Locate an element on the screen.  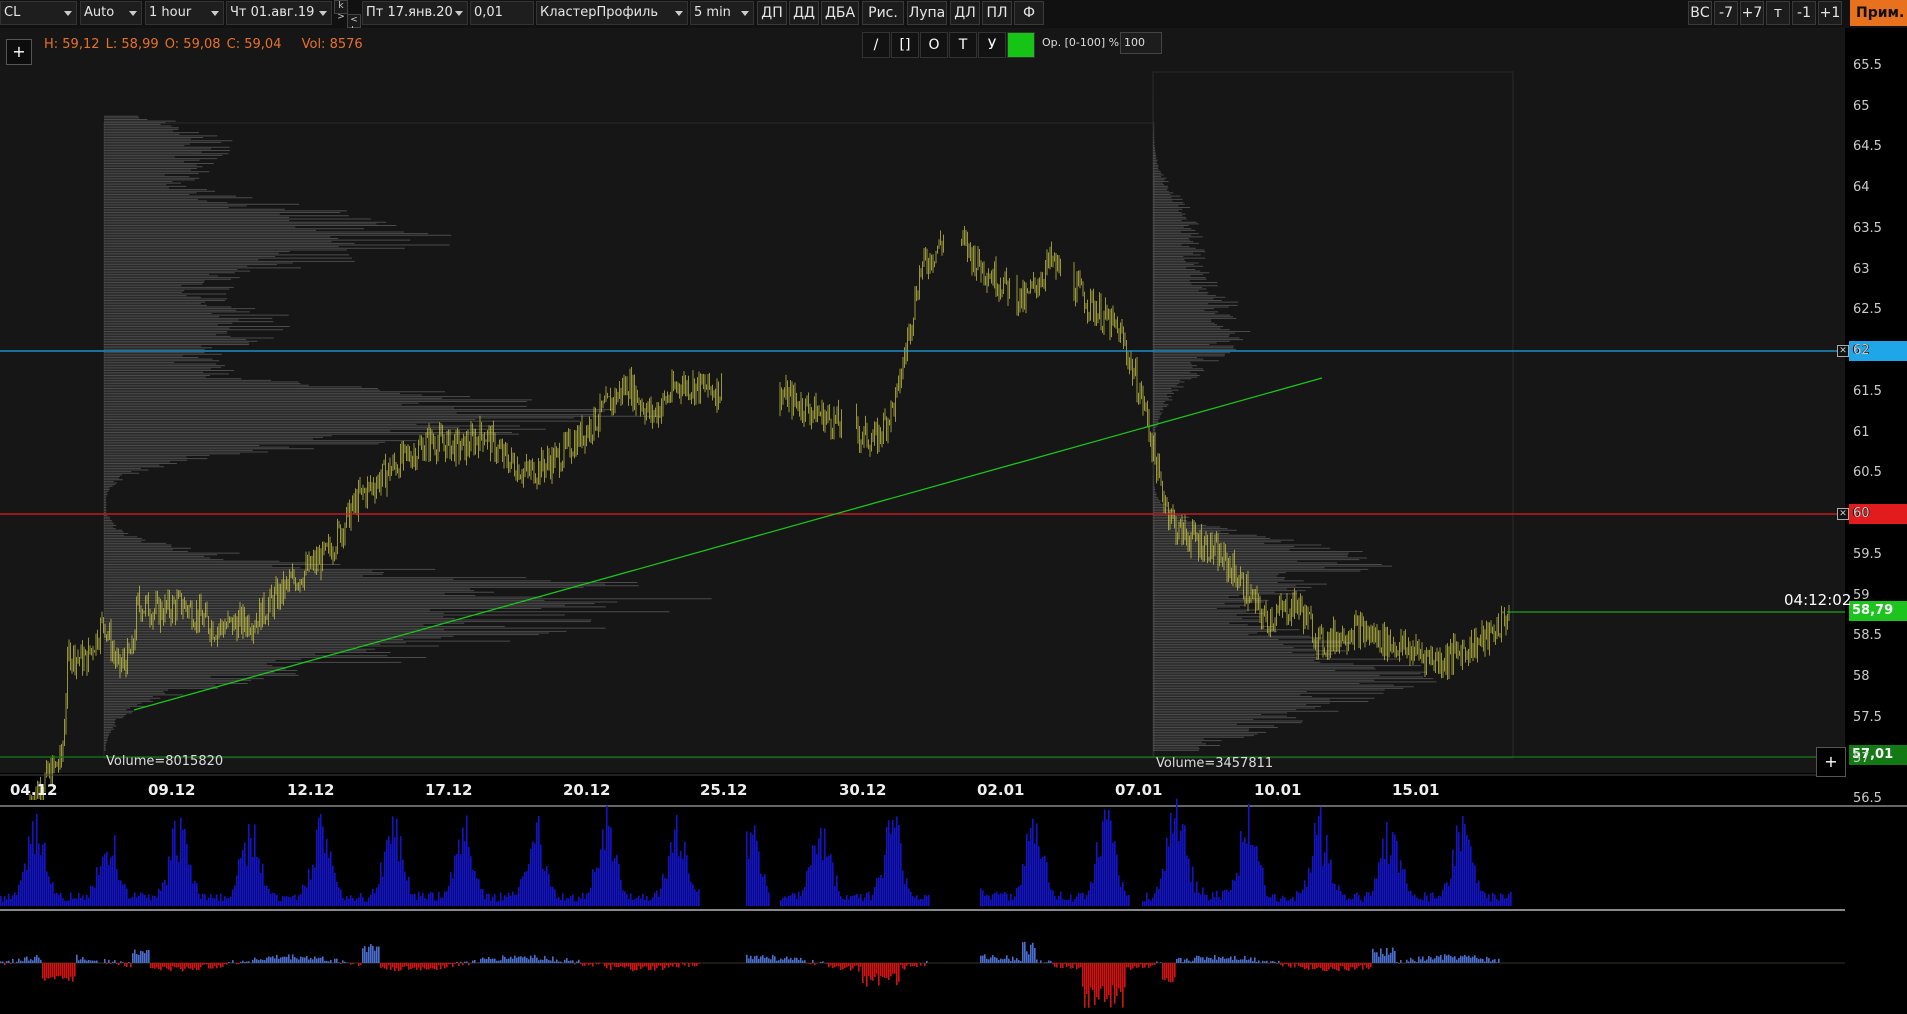
u-tool-button: У is located at coordinates (992, 45).